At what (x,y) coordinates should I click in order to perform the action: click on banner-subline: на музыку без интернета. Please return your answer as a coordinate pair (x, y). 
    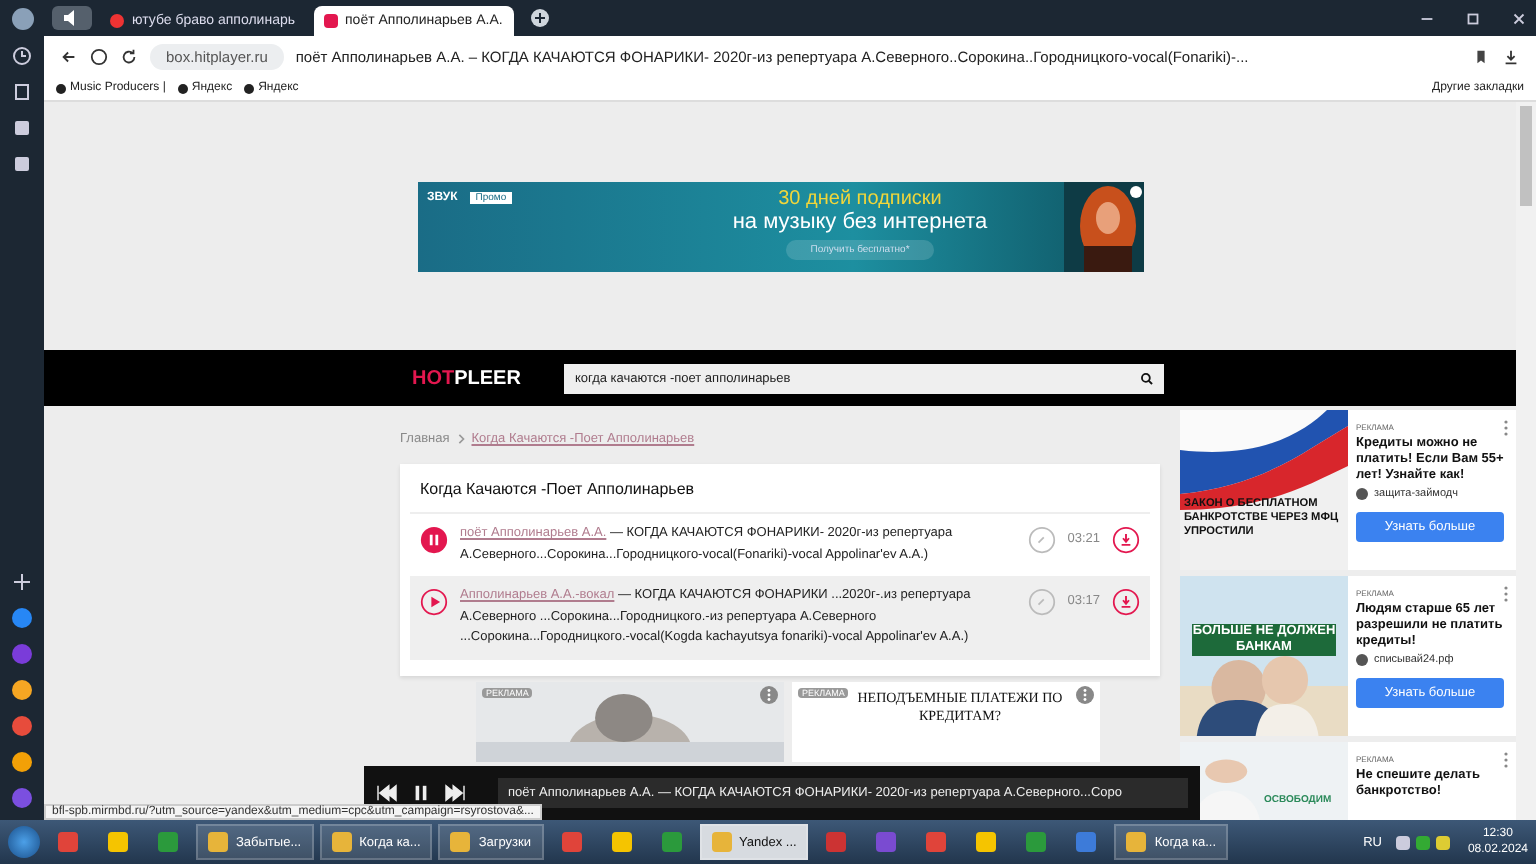
    Looking at the image, I should click on (860, 222).